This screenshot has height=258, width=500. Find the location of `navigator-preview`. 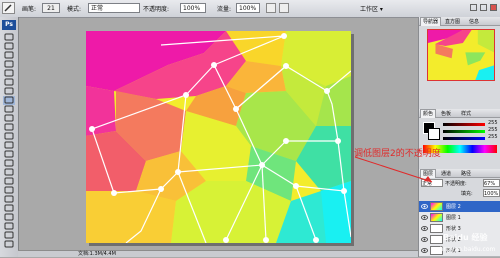

navigator-preview is located at coordinates (461, 55).